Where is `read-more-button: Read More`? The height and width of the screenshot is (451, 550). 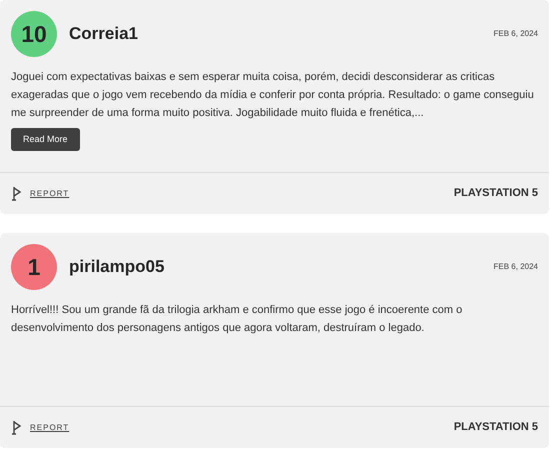 read-more-button: Read More is located at coordinates (45, 139).